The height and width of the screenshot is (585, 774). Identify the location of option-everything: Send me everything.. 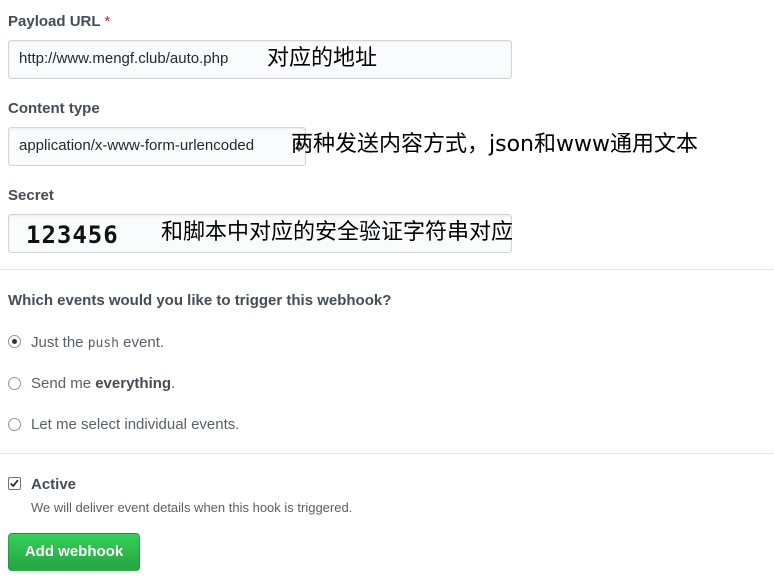
(103, 383).